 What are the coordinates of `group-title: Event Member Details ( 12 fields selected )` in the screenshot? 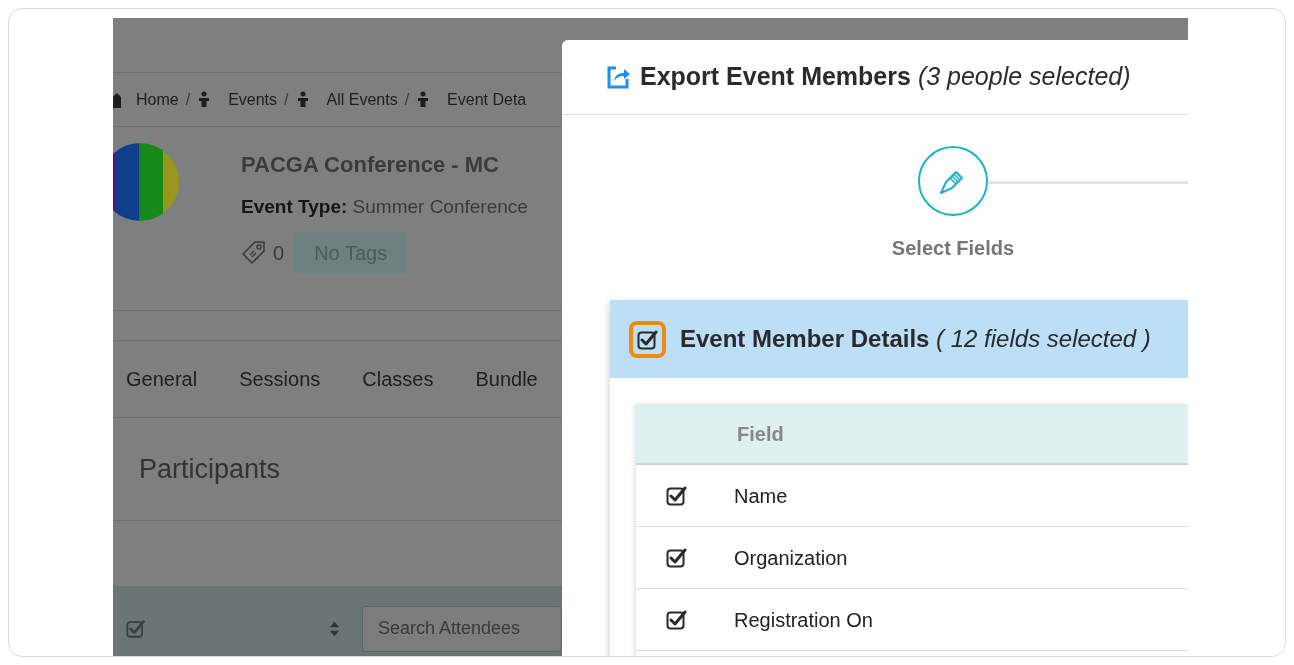 It's located at (915, 339).